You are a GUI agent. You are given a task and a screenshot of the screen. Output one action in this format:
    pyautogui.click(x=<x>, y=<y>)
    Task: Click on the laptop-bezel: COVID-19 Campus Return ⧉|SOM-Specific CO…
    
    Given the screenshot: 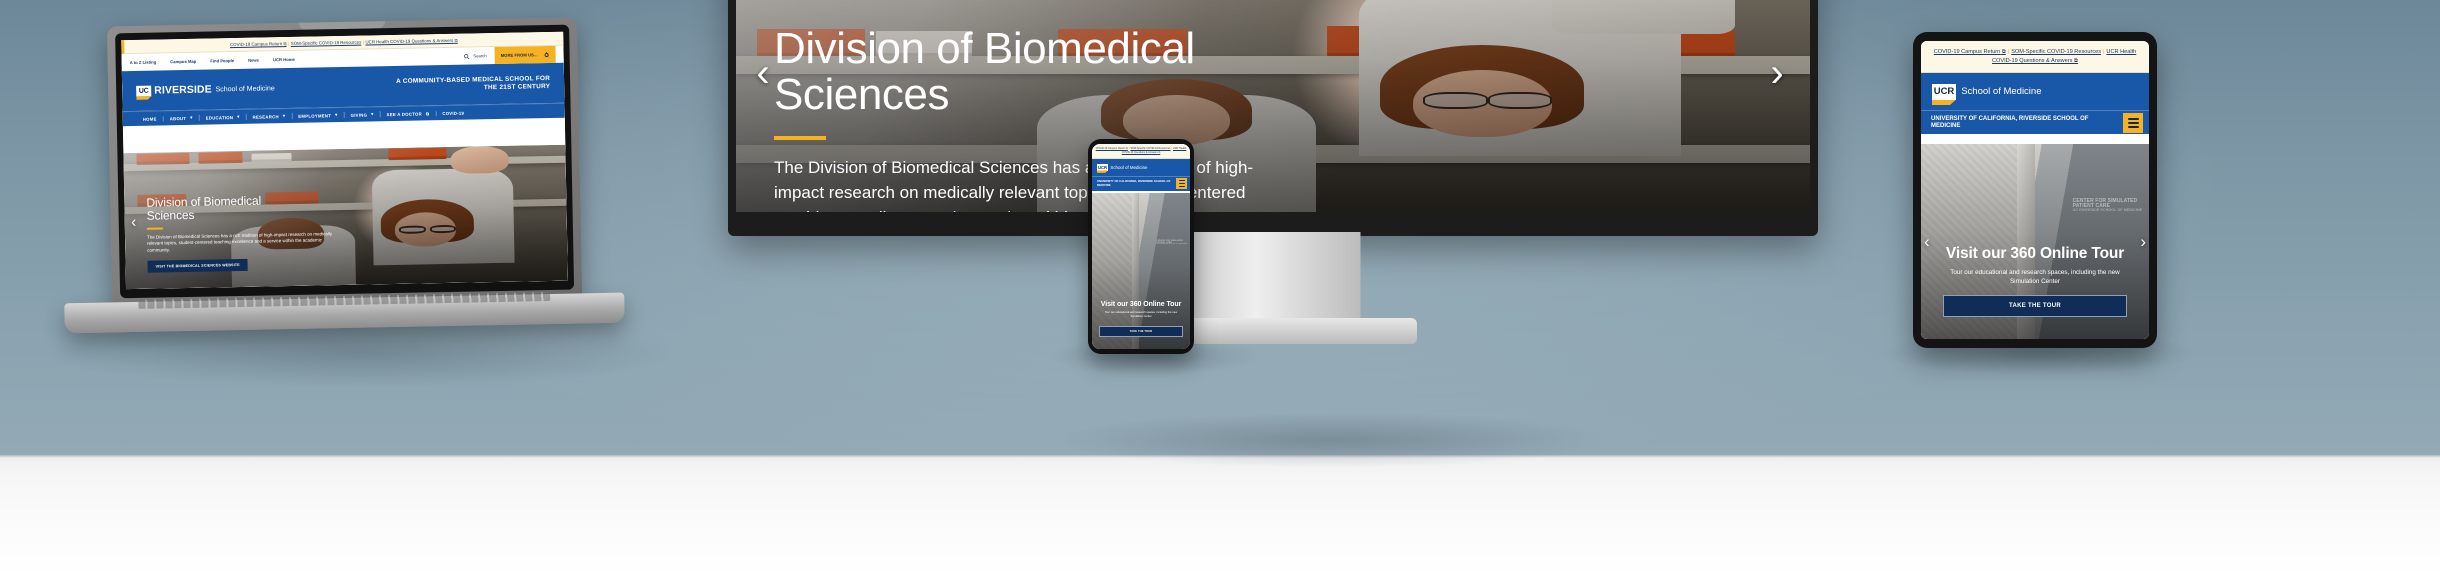 What is the action you would take?
    pyautogui.click(x=345, y=161)
    